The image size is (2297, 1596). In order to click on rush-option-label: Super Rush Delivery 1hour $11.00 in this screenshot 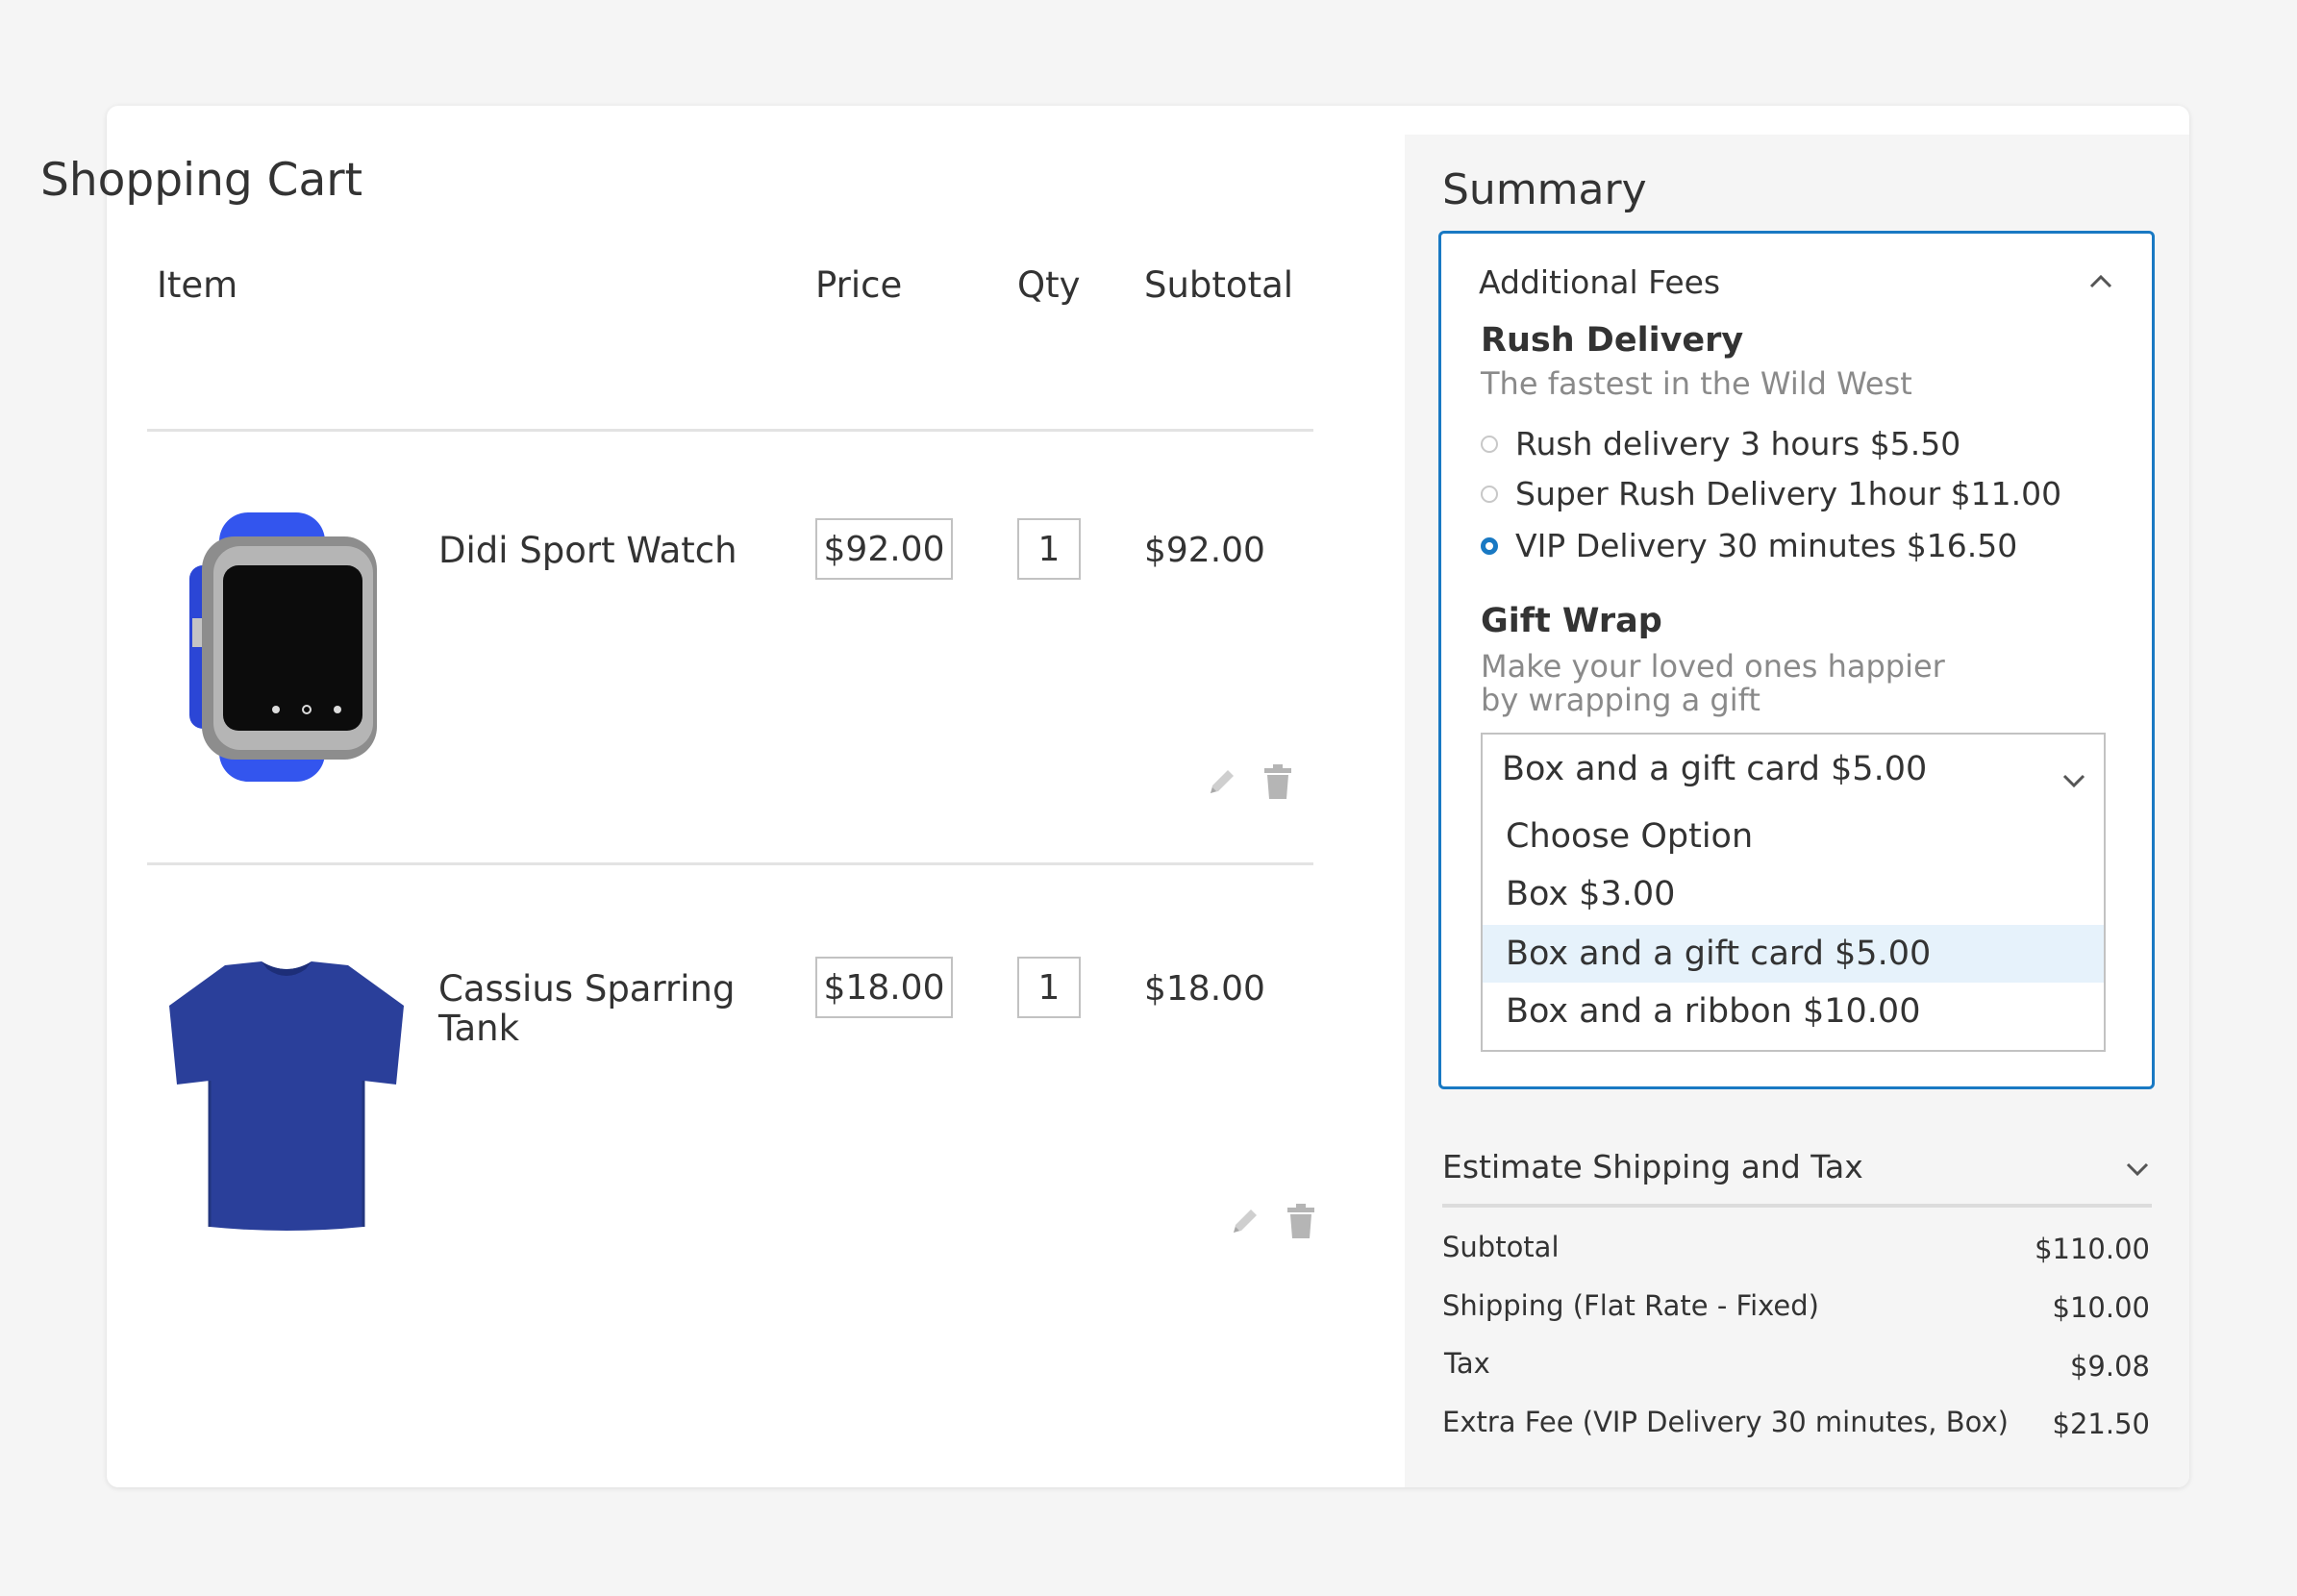, I will do `click(1788, 493)`.